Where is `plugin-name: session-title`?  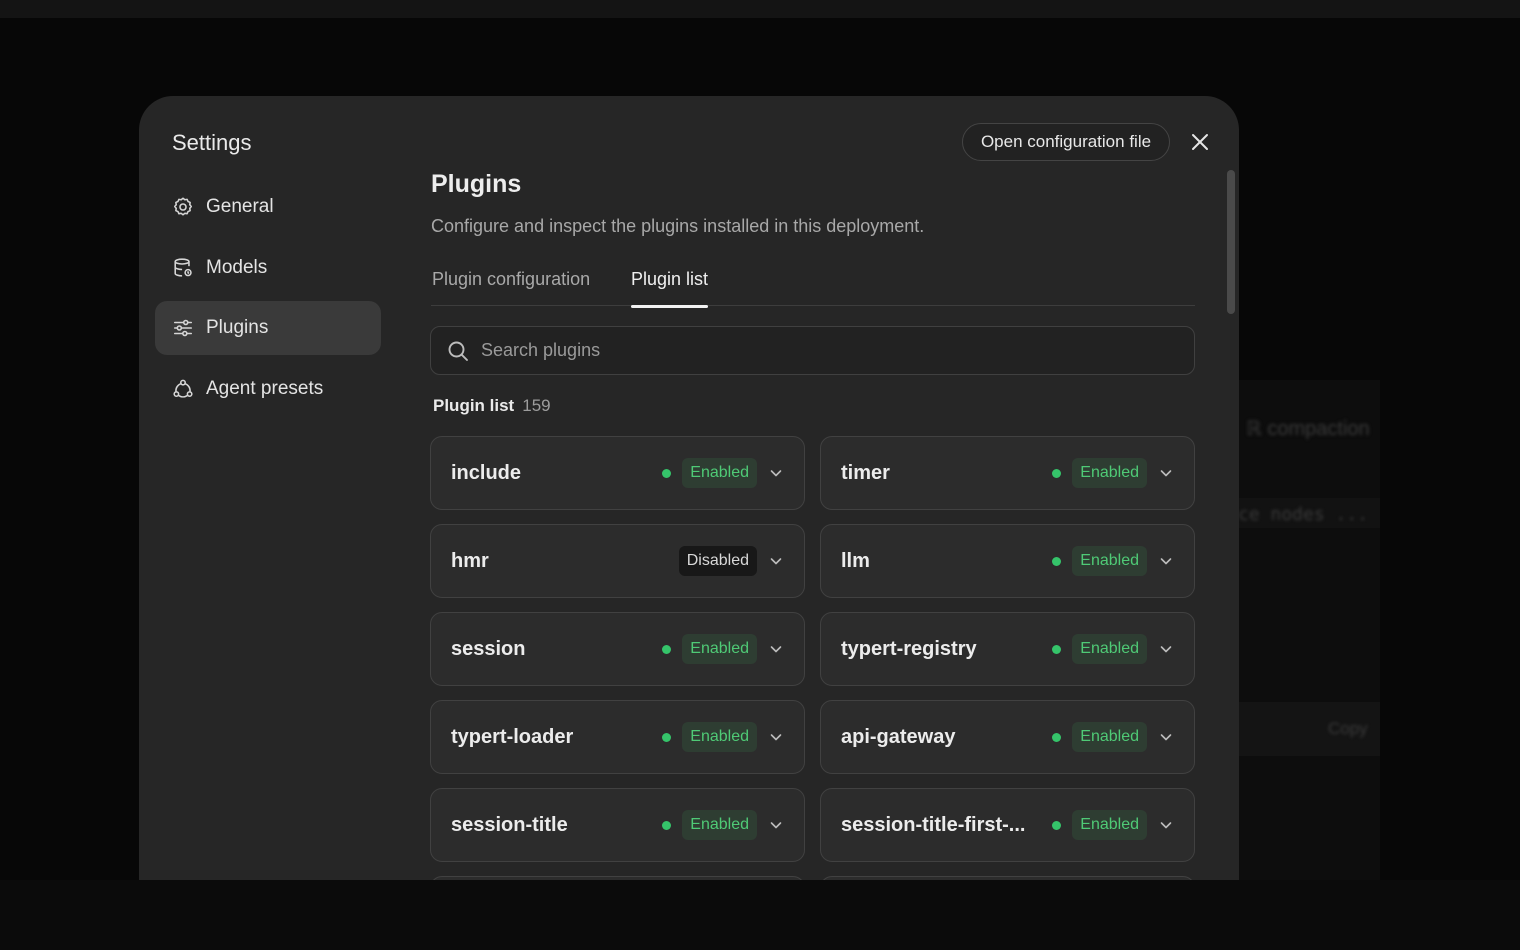
plugin-name: session-title is located at coordinates (509, 824).